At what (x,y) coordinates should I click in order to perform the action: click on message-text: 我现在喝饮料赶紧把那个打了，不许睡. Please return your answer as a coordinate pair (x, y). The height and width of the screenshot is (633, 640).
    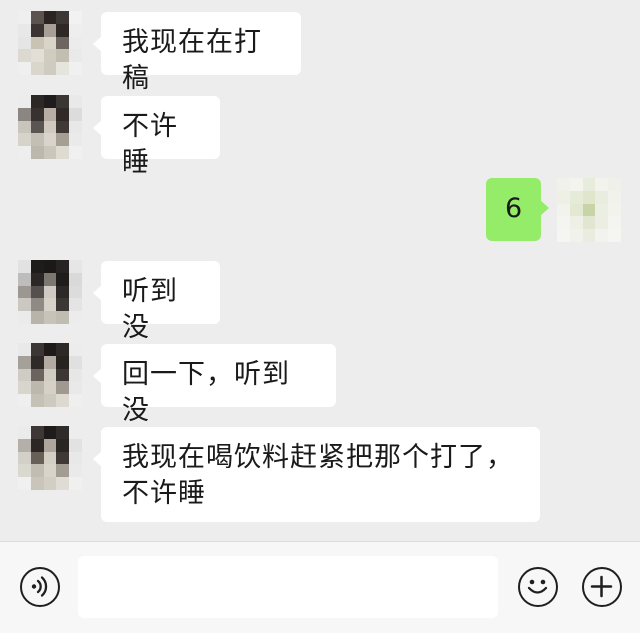
    Looking at the image, I should click on (318, 475).